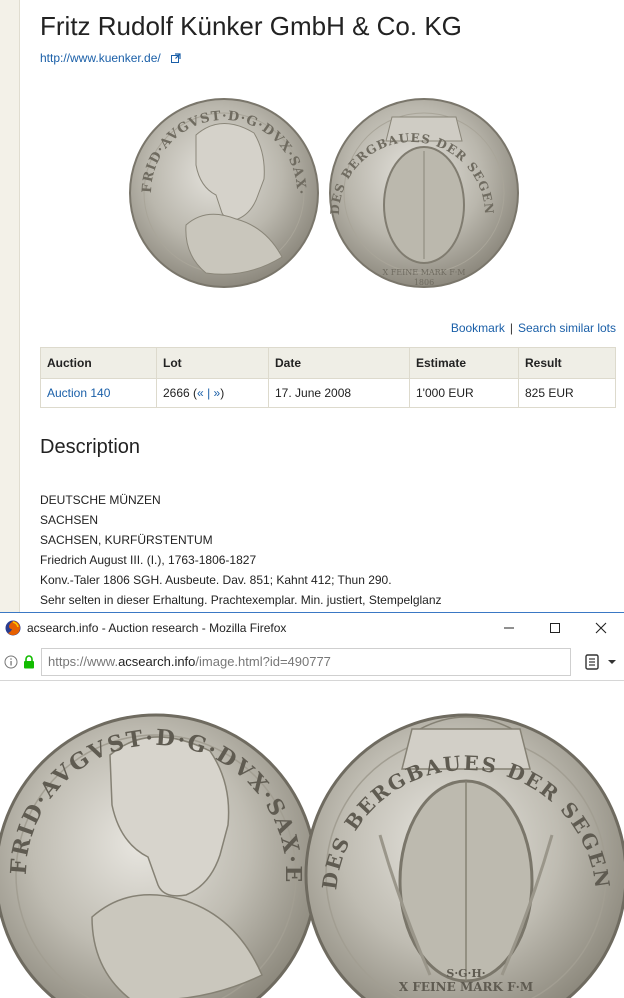 Image resolution: width=624 pixels, height=998 pixels. I want to click on close-icon, so click(601, 628).